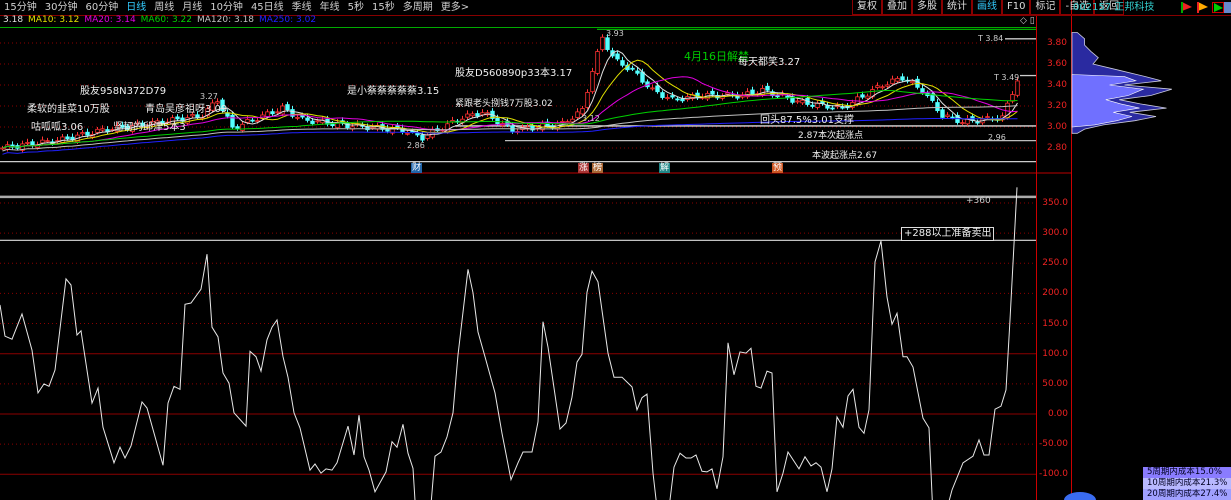 Image resolution: width=1231 pixels, height=500 pixels. I want to click on price-label: 3.12, so click(591, 118).